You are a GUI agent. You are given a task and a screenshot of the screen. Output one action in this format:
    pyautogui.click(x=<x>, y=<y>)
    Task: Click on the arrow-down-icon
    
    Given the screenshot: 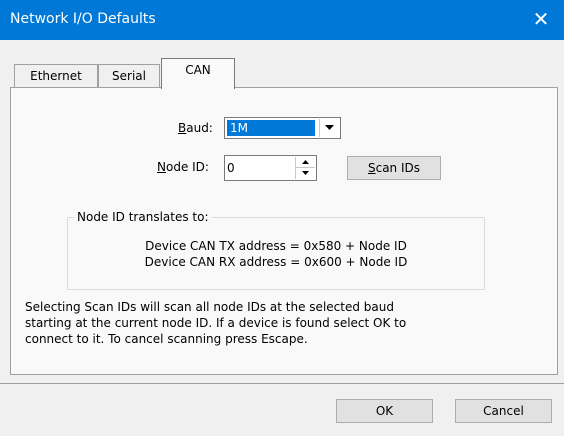 What is the action you would take?
    pyautogui.click(x=305, y=173)
    